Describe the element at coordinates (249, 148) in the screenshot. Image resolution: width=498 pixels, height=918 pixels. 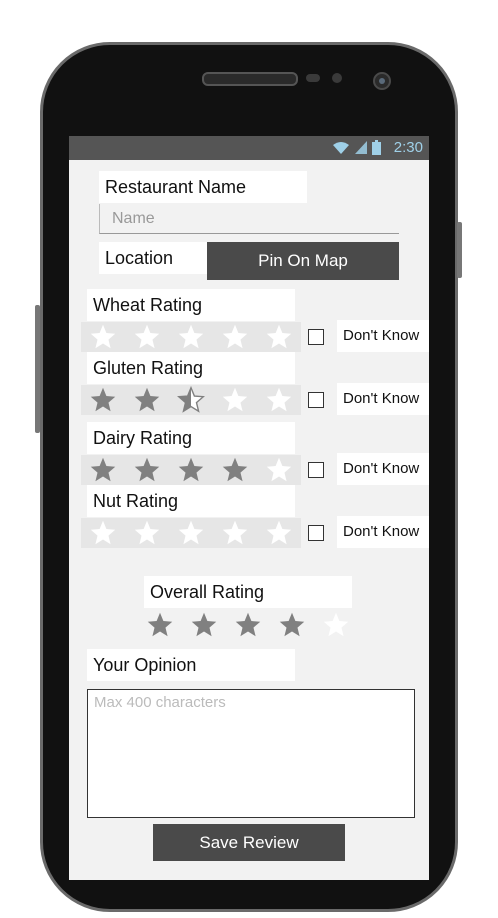
I see `status-bar: 2:30` at that location.